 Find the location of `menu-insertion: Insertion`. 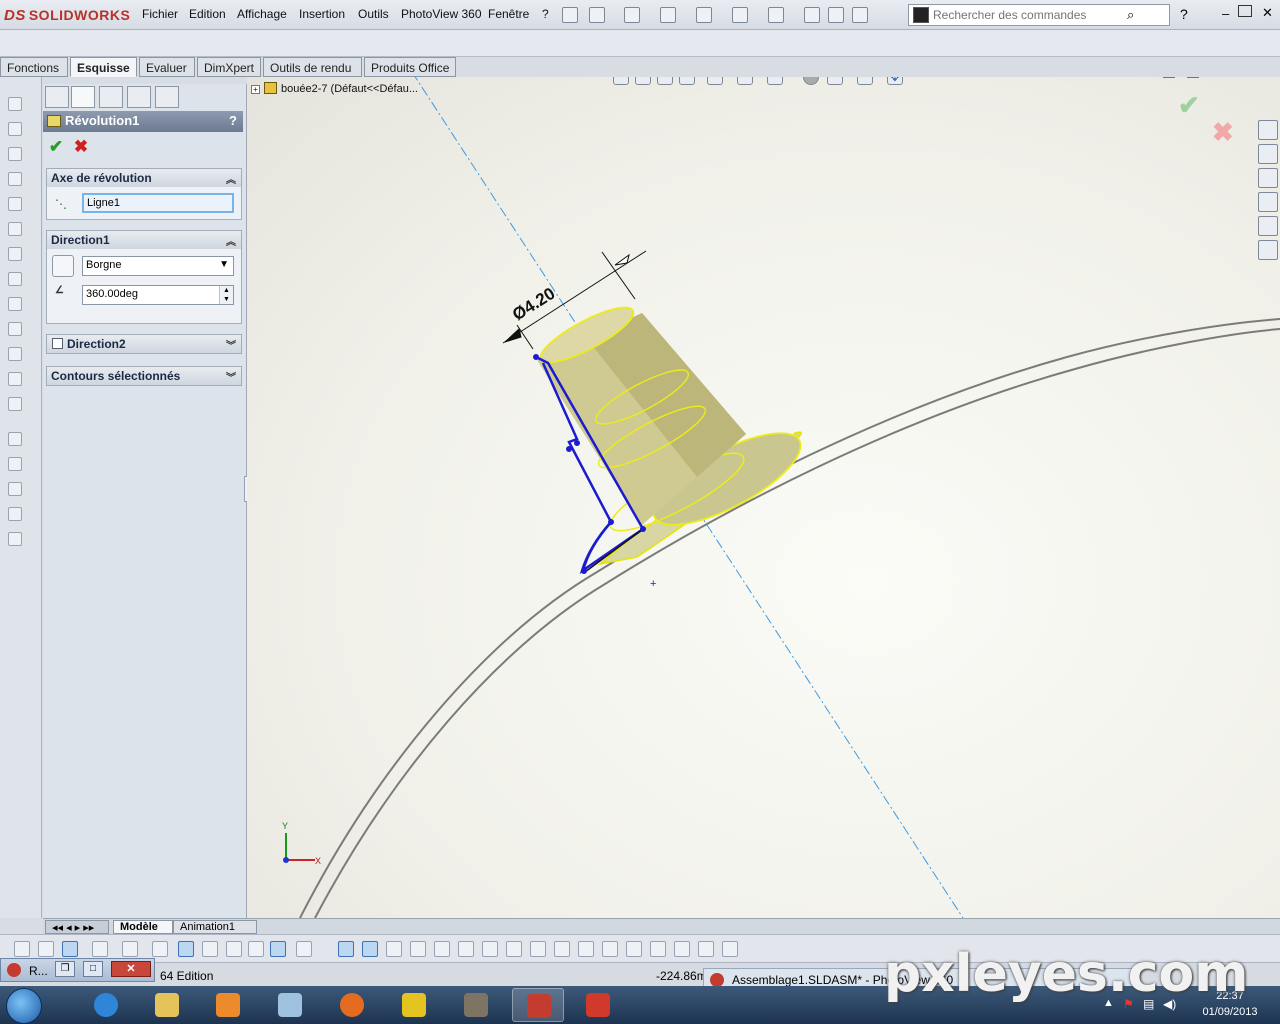

menu-insertion: Insertion is located at coordinates (322, 14).